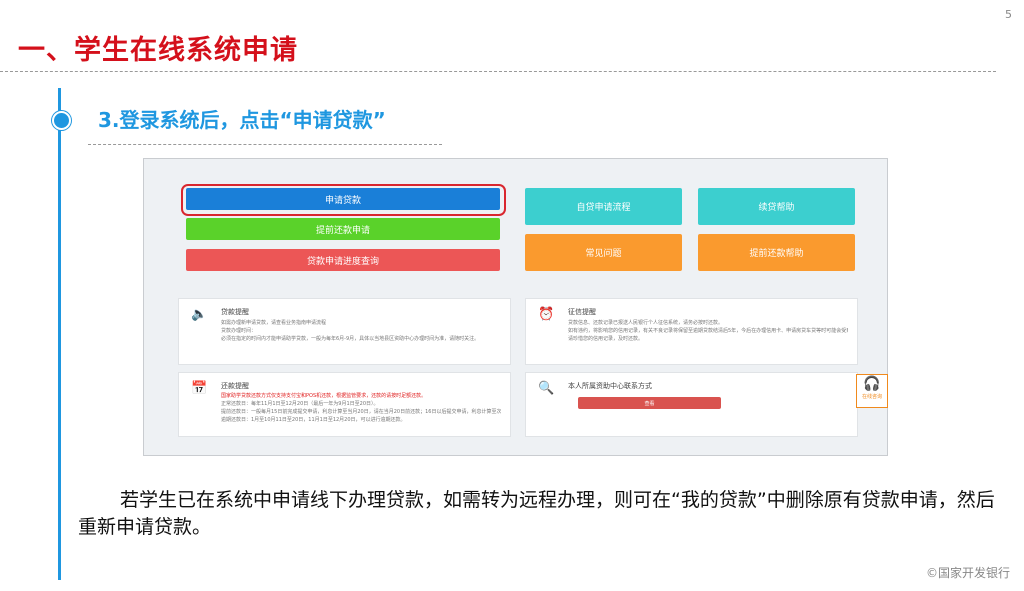  What do you see at coordinates (239, 331) in the screenshot?
I see `card-line: 贷款办理时间：` at bounding box center [239, 331].